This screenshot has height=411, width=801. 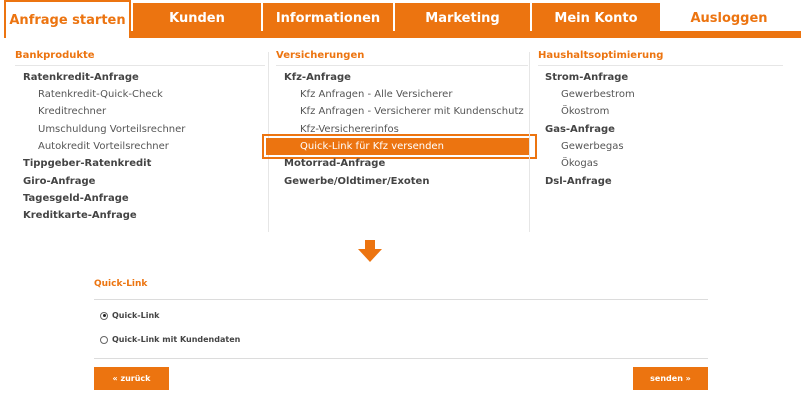 What do you see at coordinates (598, 94) in the screenshot?
I see `menu-item-gewerbestrom: Gewerbestrom` at bounding box center [598, 94].